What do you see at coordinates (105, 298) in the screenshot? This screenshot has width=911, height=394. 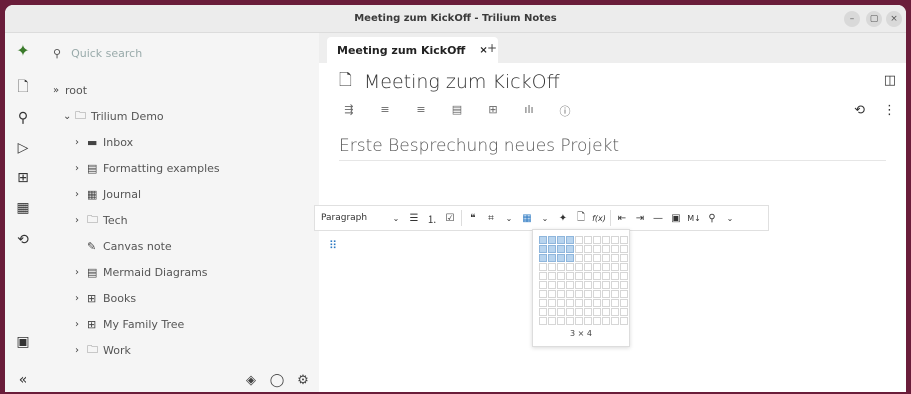 I see `tree-node-books: › ⊞ Books` at bounding box center [105, 298].